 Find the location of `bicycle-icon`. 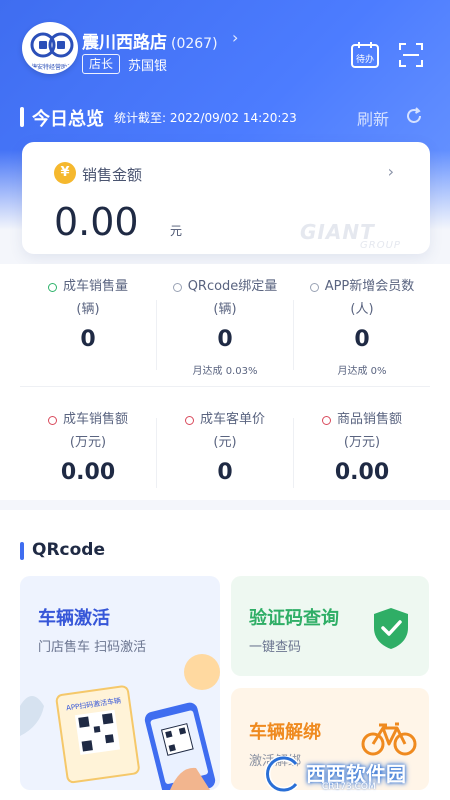

bicycle-icon is located at coordinates (389, 739).